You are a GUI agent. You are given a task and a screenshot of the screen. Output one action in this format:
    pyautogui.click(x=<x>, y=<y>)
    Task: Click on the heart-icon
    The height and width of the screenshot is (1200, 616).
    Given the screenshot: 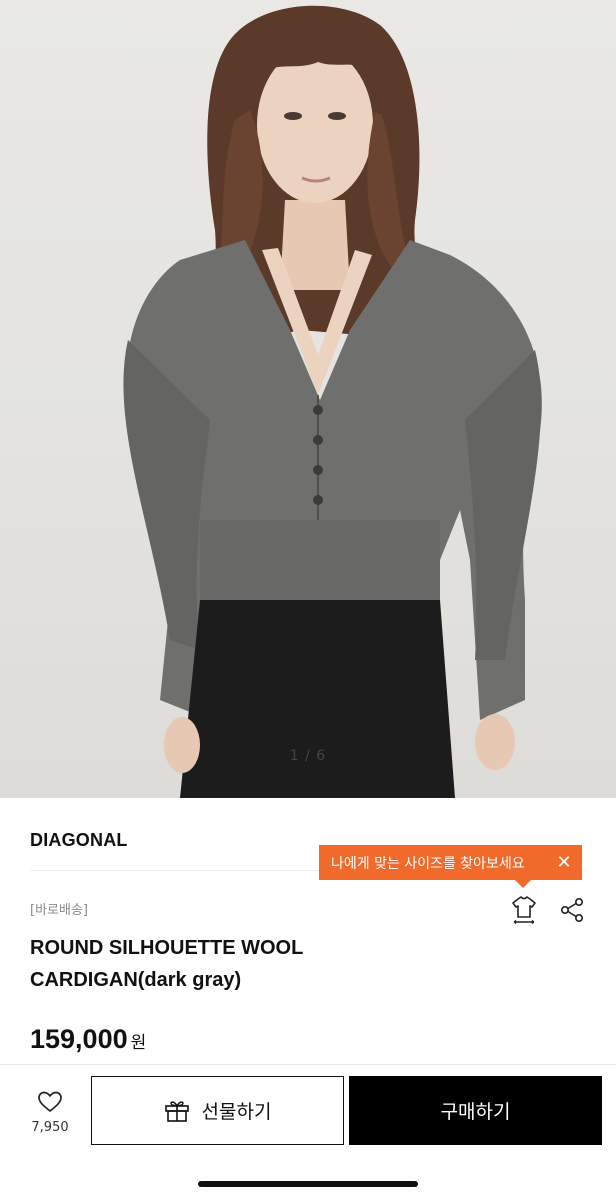 What is the action you would take?
    pyautogui.click(x=50, y=1102)
    